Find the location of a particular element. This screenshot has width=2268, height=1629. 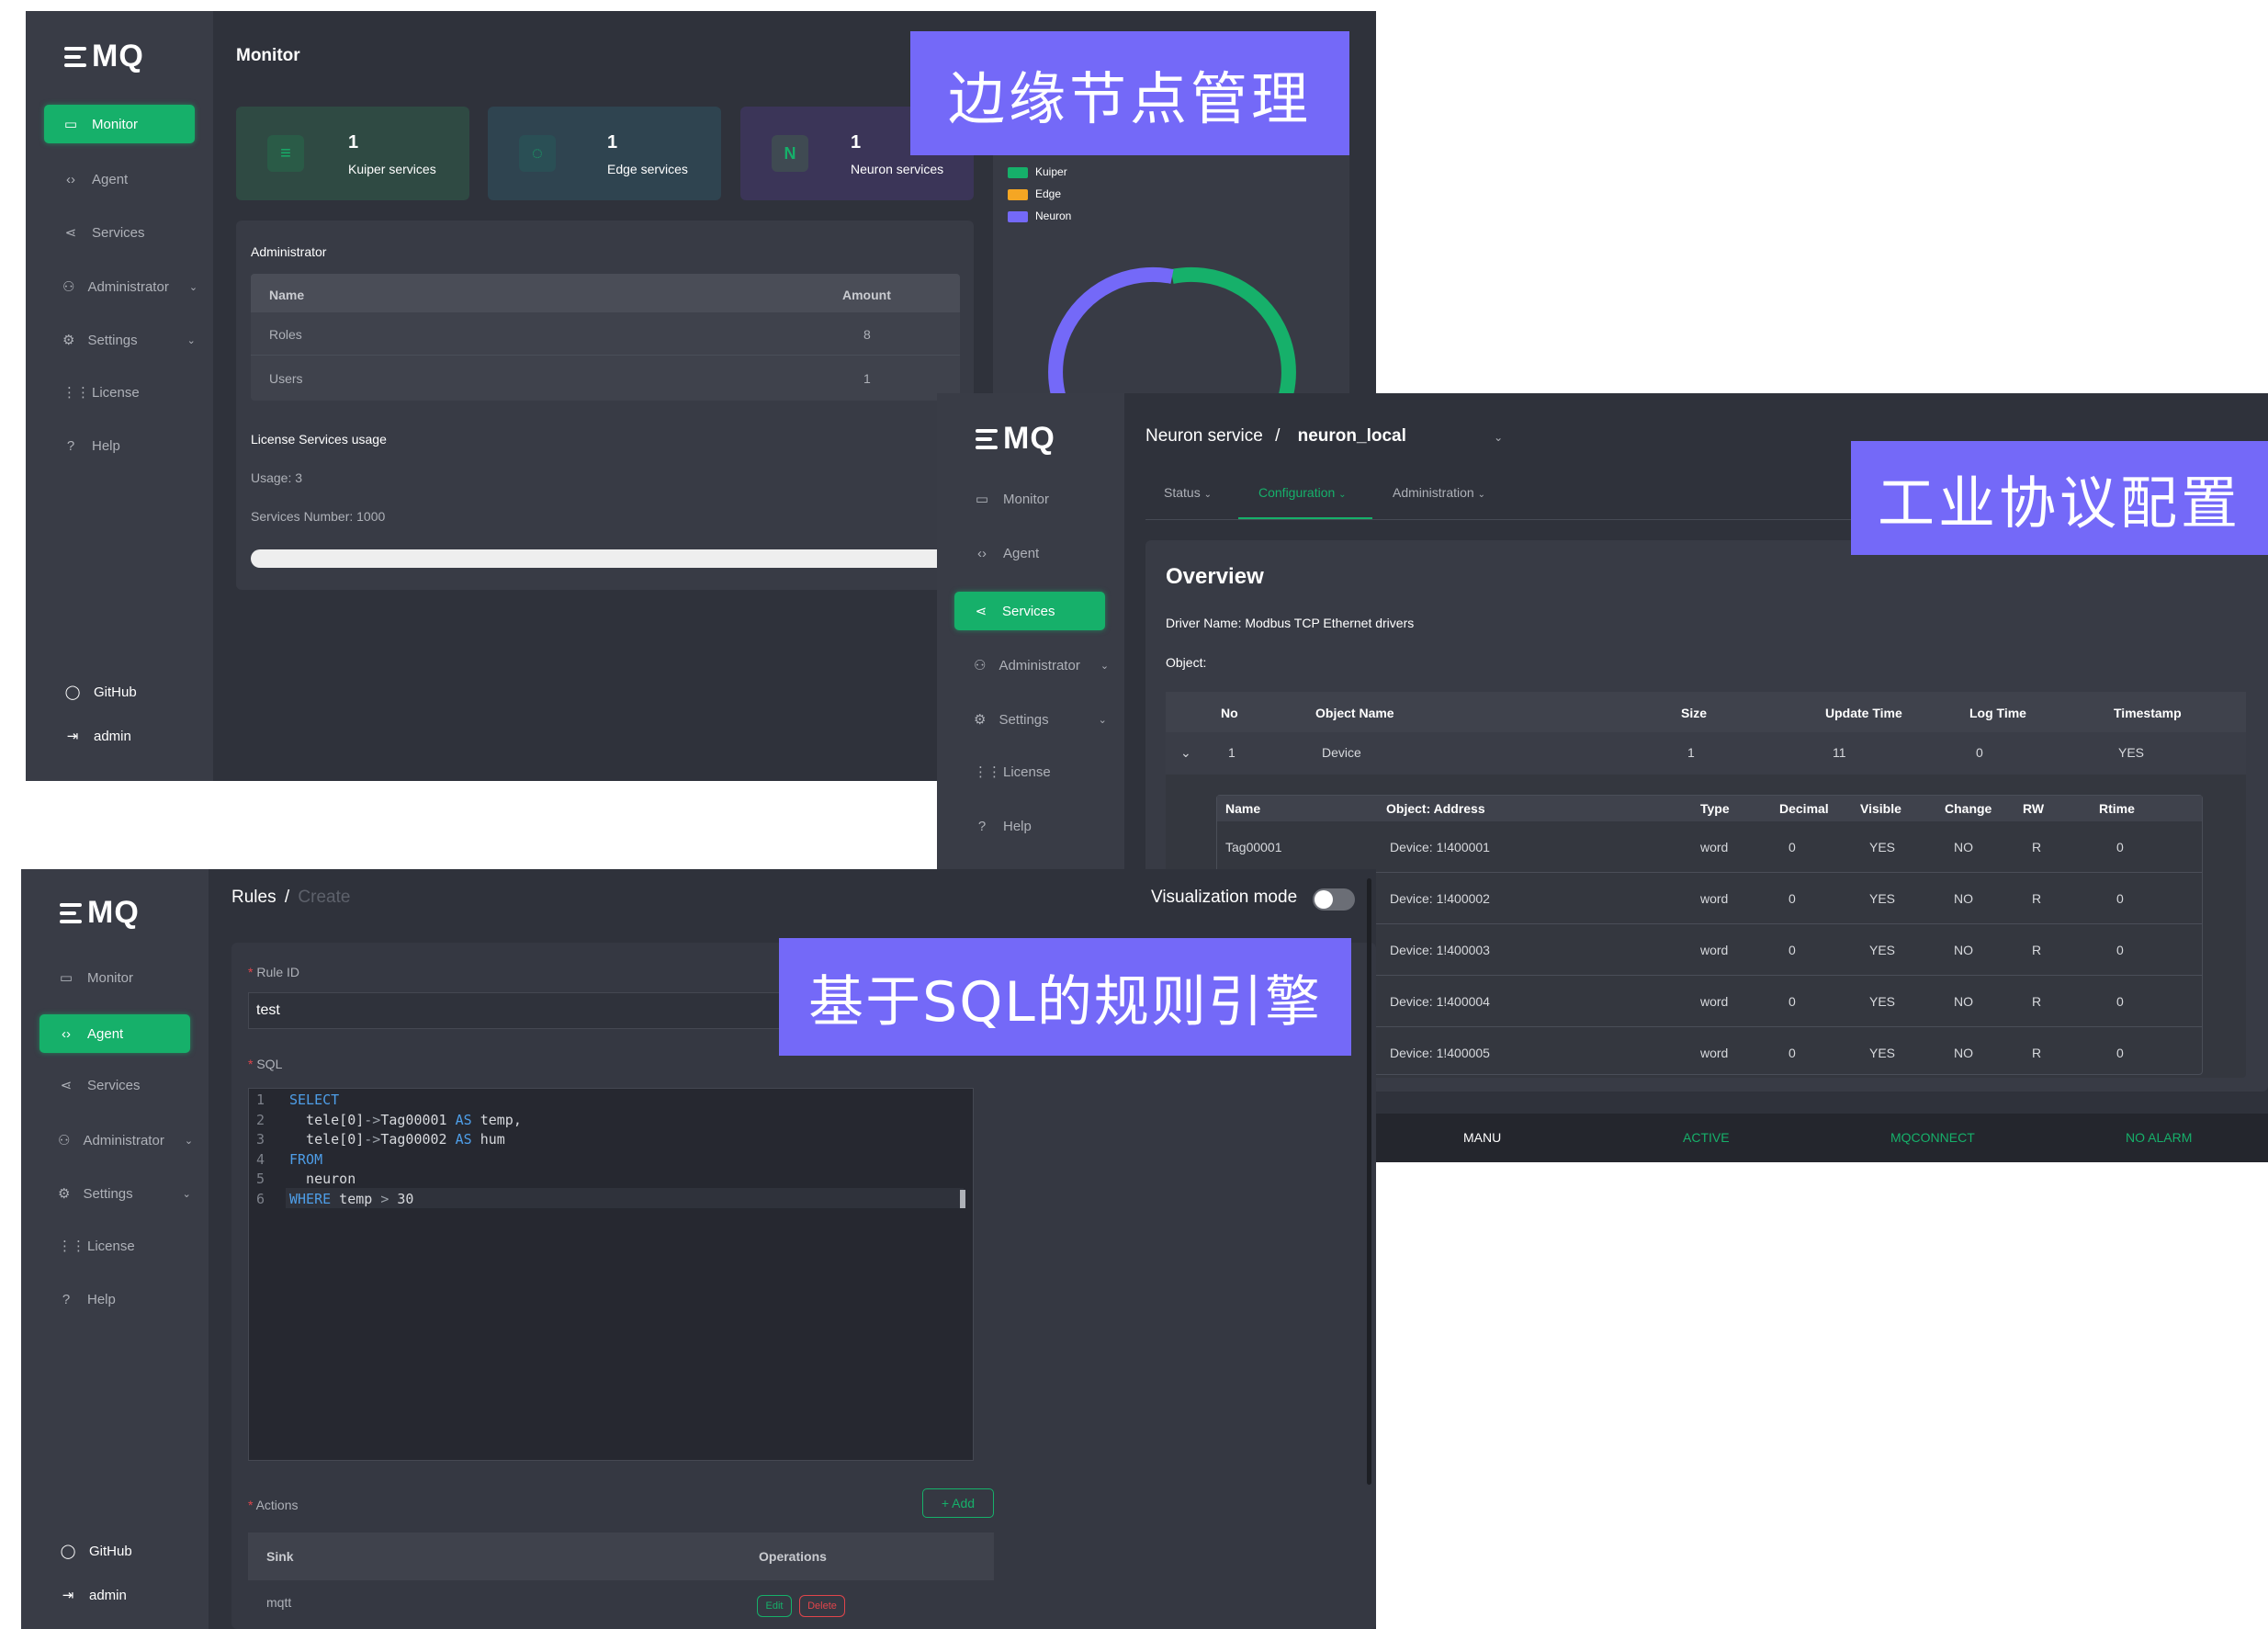

sql-token: Tag00002 is located at coordinates (418, 1139).